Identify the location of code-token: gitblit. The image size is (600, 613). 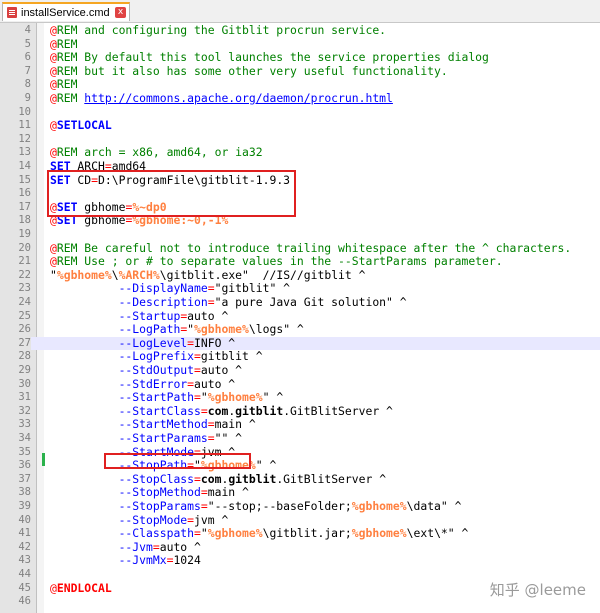
(259, 410).